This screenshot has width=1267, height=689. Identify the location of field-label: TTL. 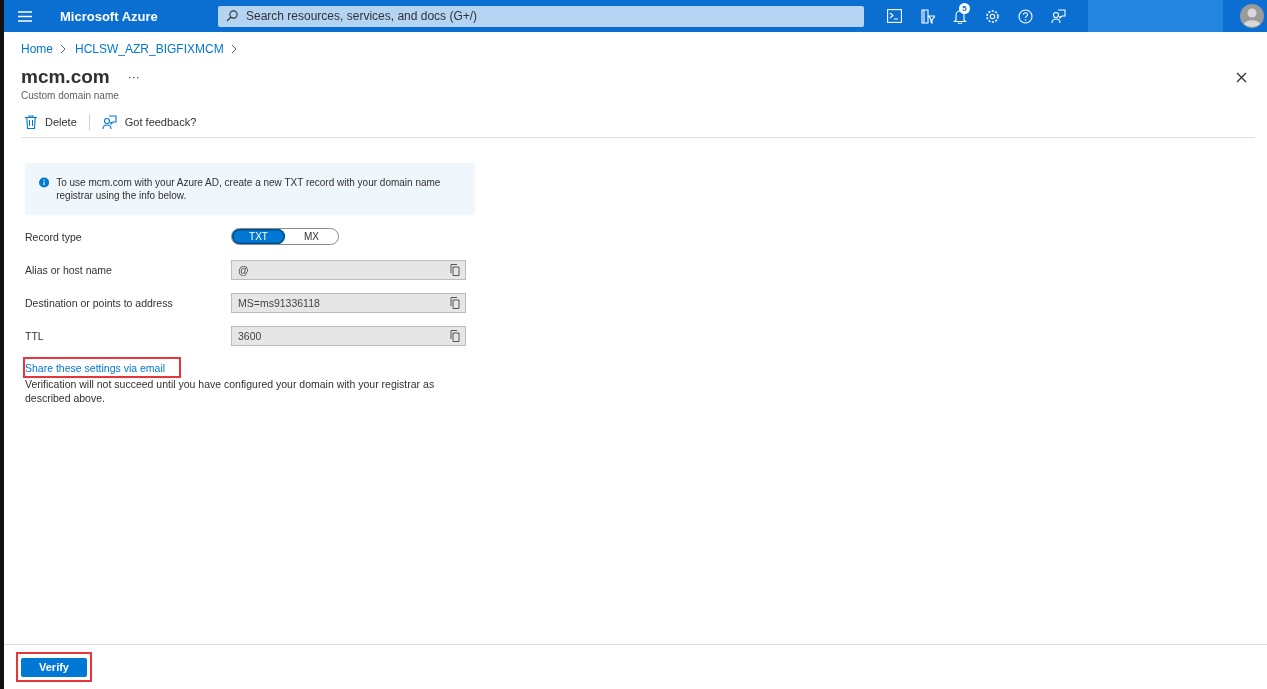
(35, 335).